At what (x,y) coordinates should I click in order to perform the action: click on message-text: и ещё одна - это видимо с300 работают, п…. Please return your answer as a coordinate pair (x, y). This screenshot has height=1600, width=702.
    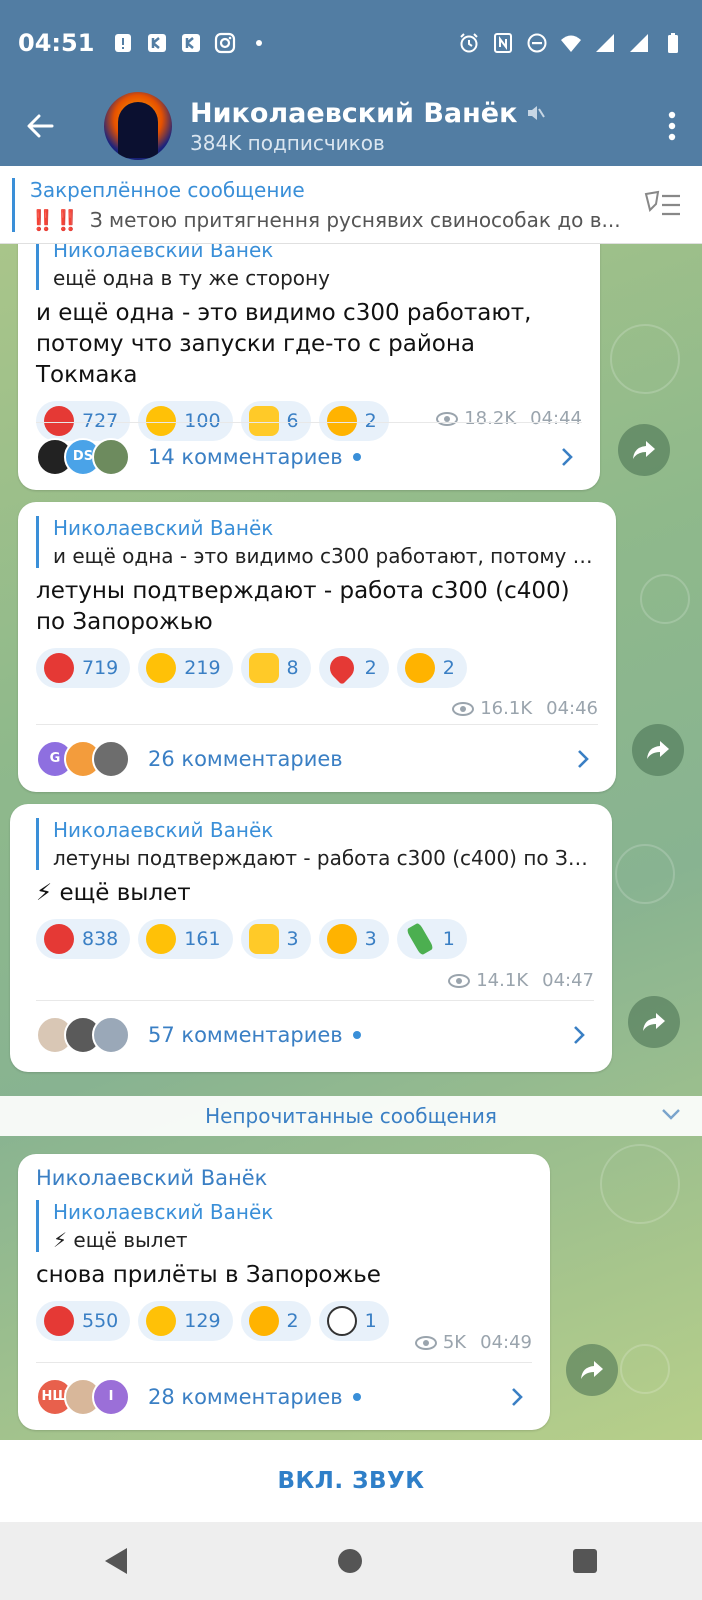
    Looking at the image, I should click on (284, 344).